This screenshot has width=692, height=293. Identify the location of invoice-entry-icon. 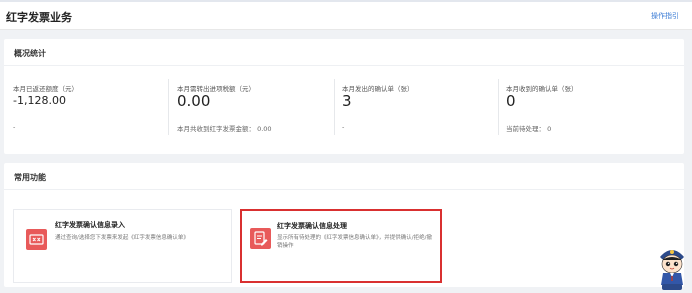
(36, 239).